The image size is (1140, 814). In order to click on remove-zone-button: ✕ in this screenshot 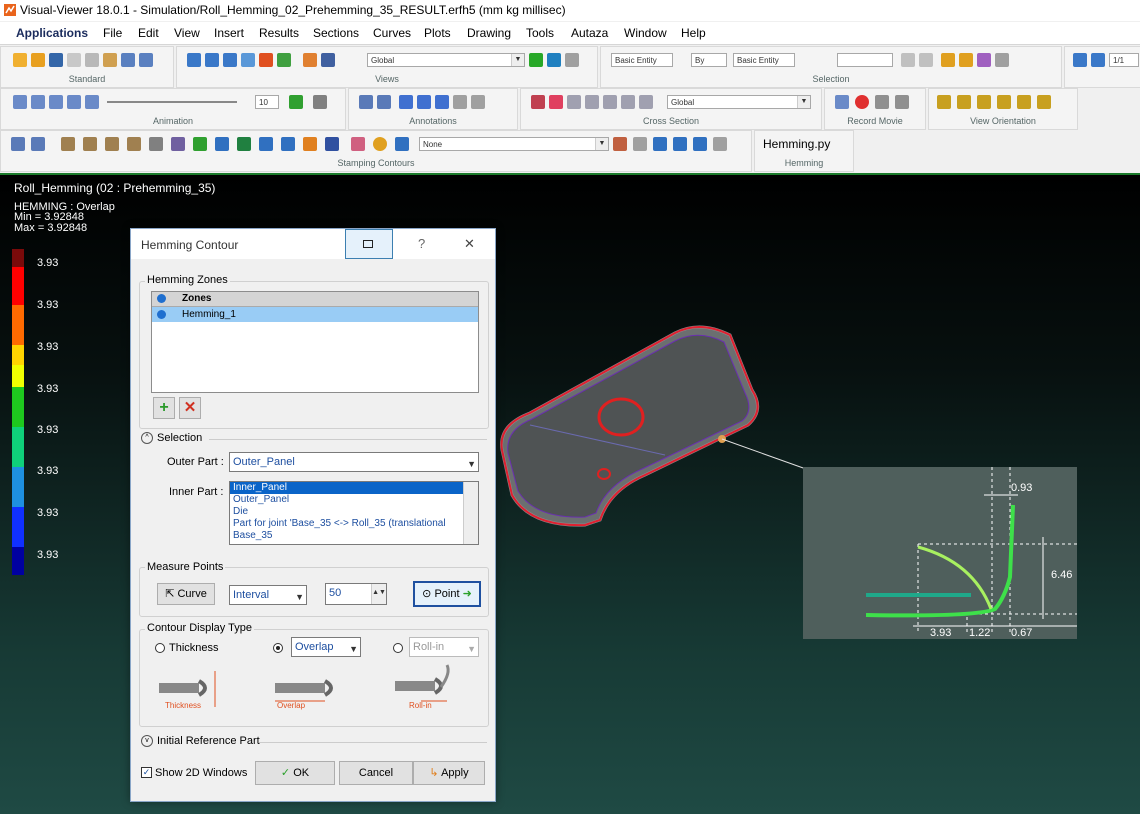, I will do `click(190, 408)`.